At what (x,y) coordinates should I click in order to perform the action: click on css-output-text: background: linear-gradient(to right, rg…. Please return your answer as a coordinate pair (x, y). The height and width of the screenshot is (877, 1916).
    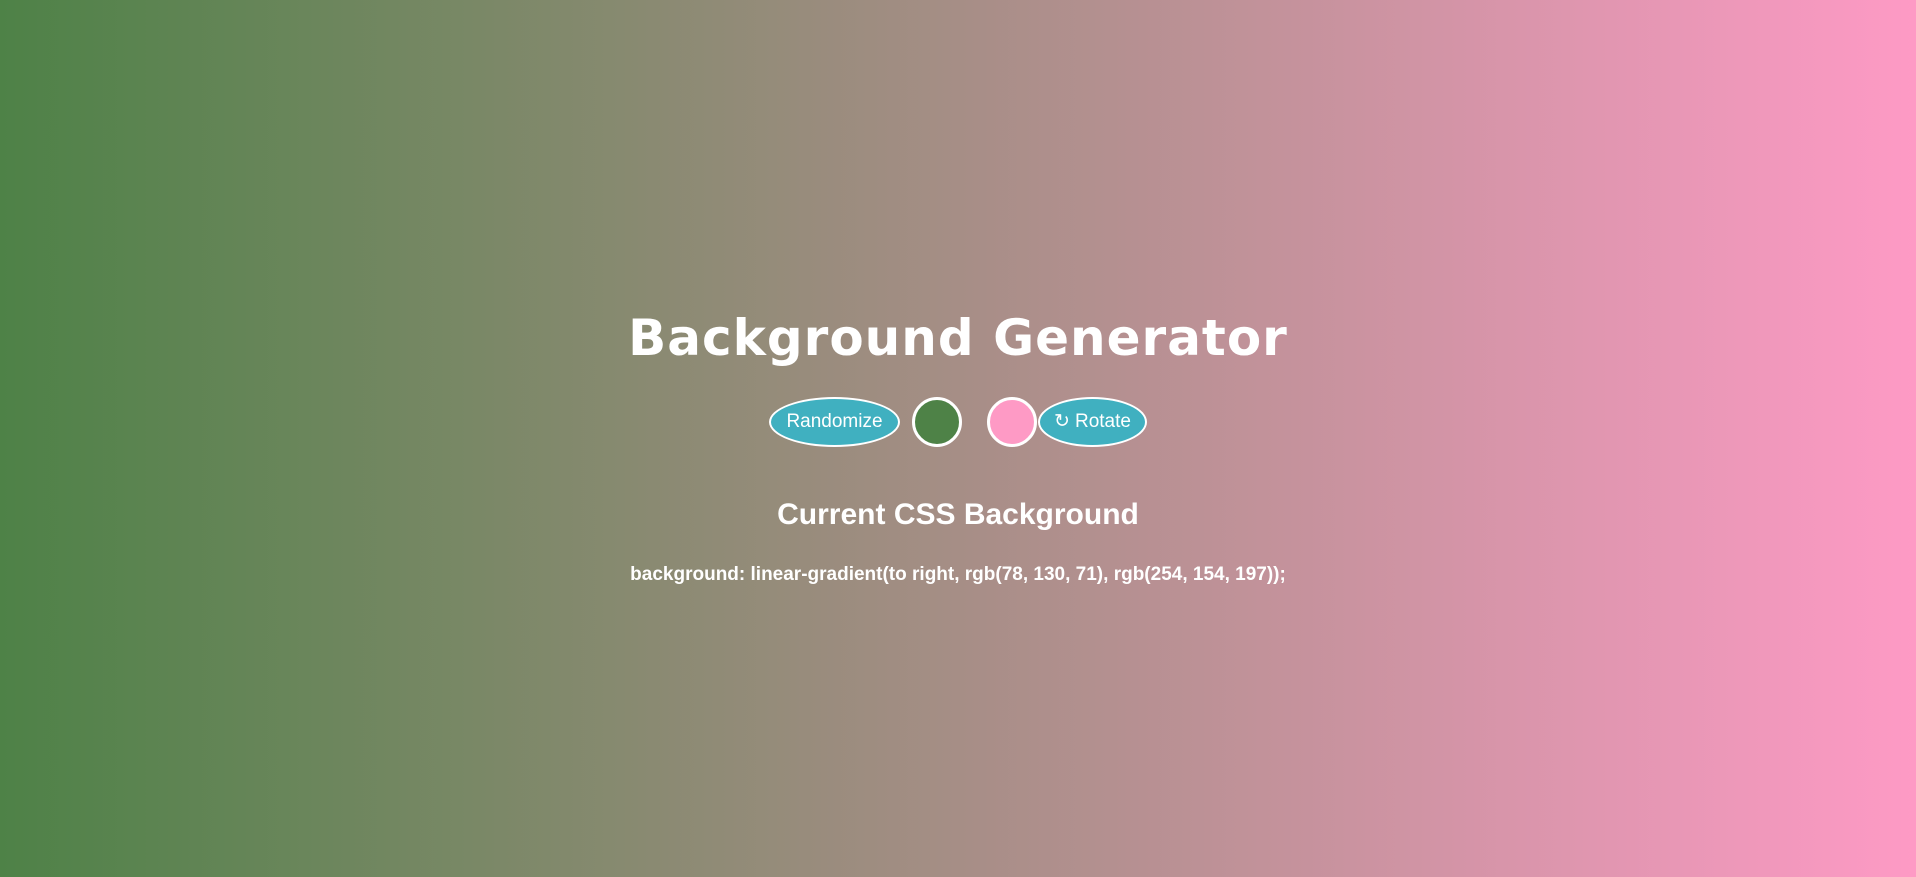
    Looking at the image, I should click on (958, 574).